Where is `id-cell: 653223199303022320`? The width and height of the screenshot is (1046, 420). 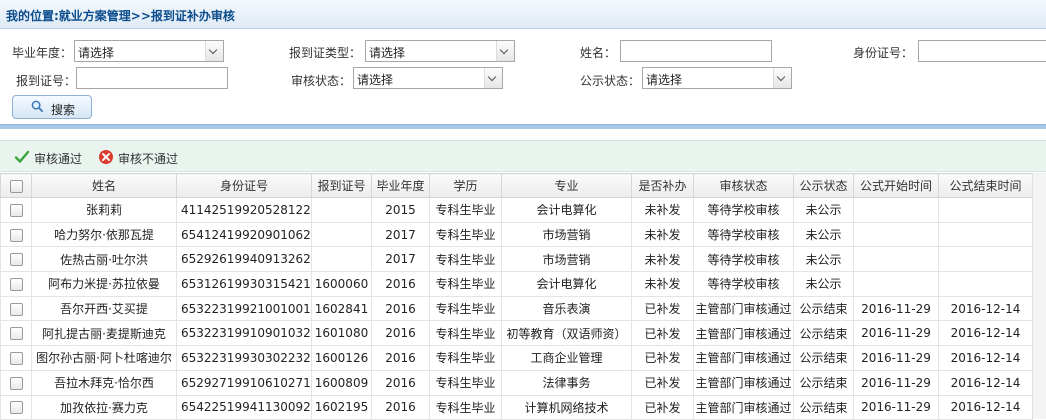 id-cell: 653223199303022320 is located at coordinates (244, 358).